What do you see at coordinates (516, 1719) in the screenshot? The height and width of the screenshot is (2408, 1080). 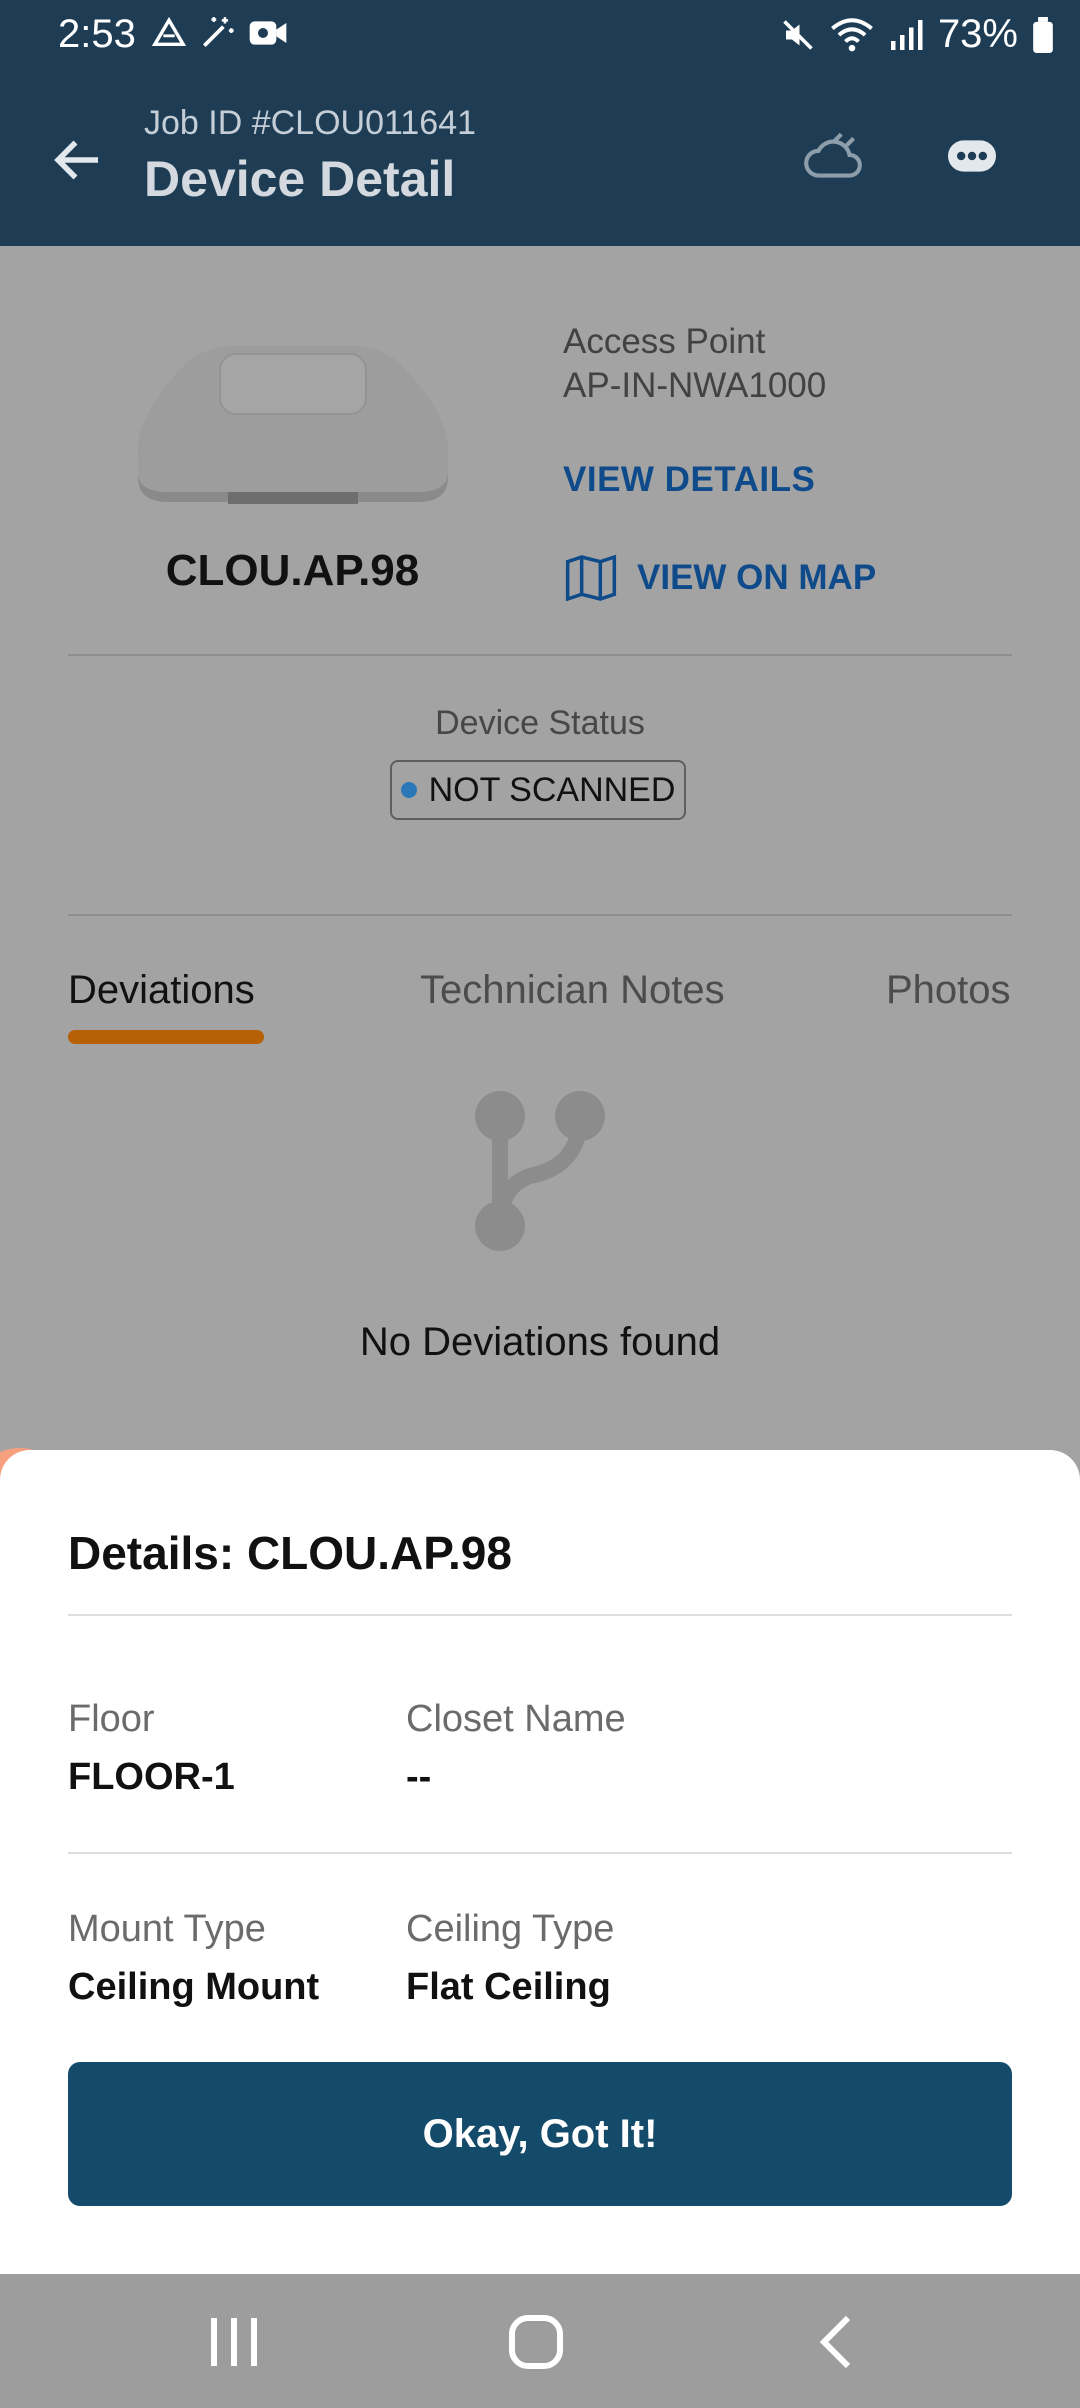 I see `closet-name-label: Closet Name` at bounding box center [516, 1719].